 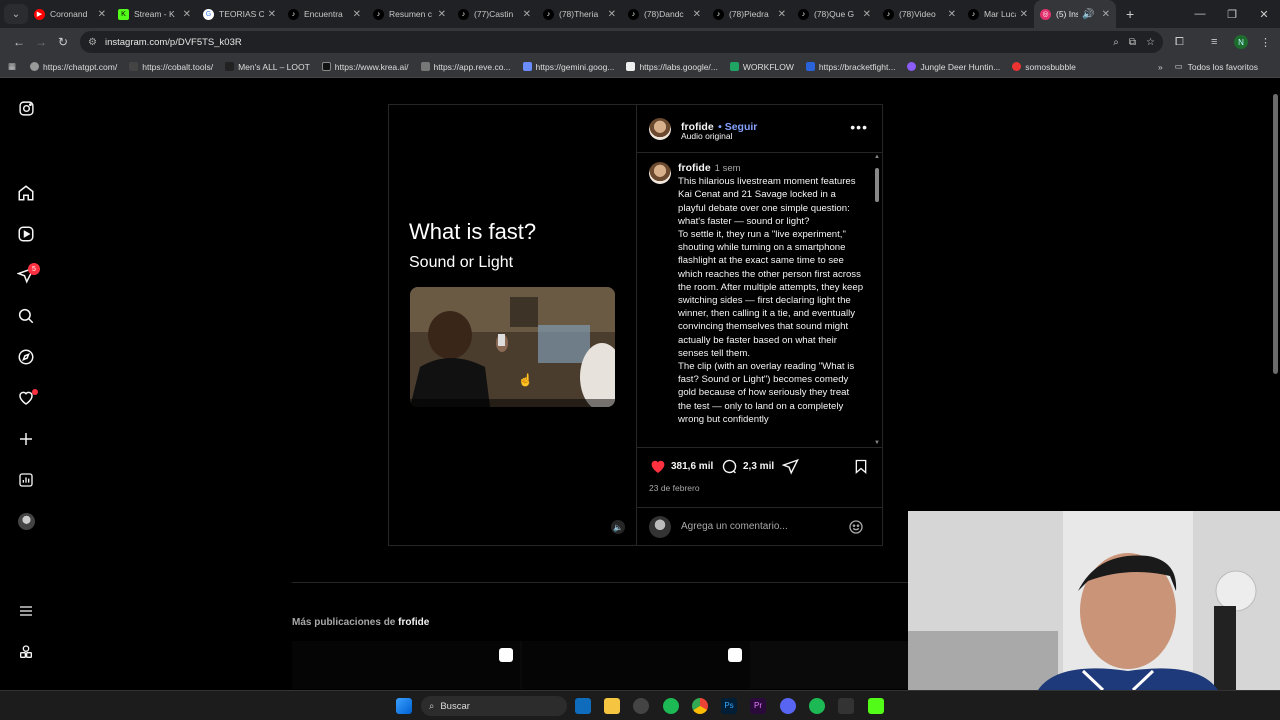 I want to click on scroll-up-icon: ▲, so click(x=877, y=157).